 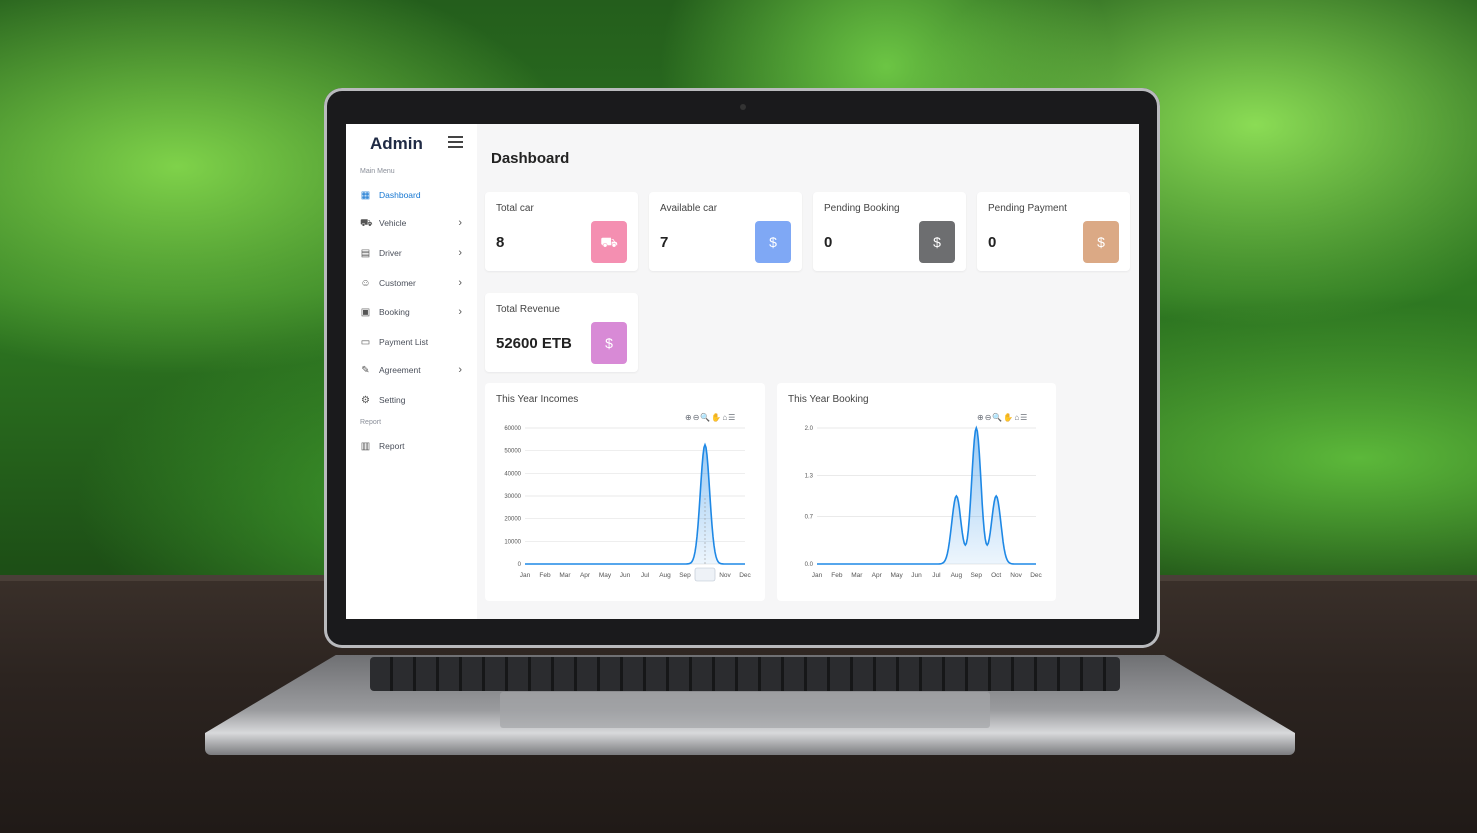 I want to click on y-tick-label: 10000, so click(x=512, y=542).